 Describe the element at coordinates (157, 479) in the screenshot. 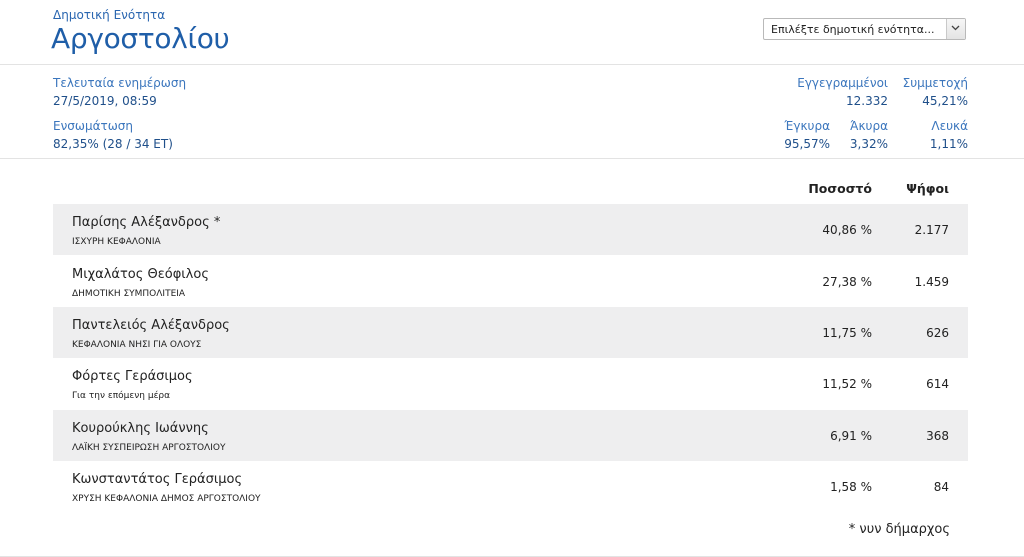

I see `candidate-name: Κωνσταντάτος Γεράσιμος` at that location.